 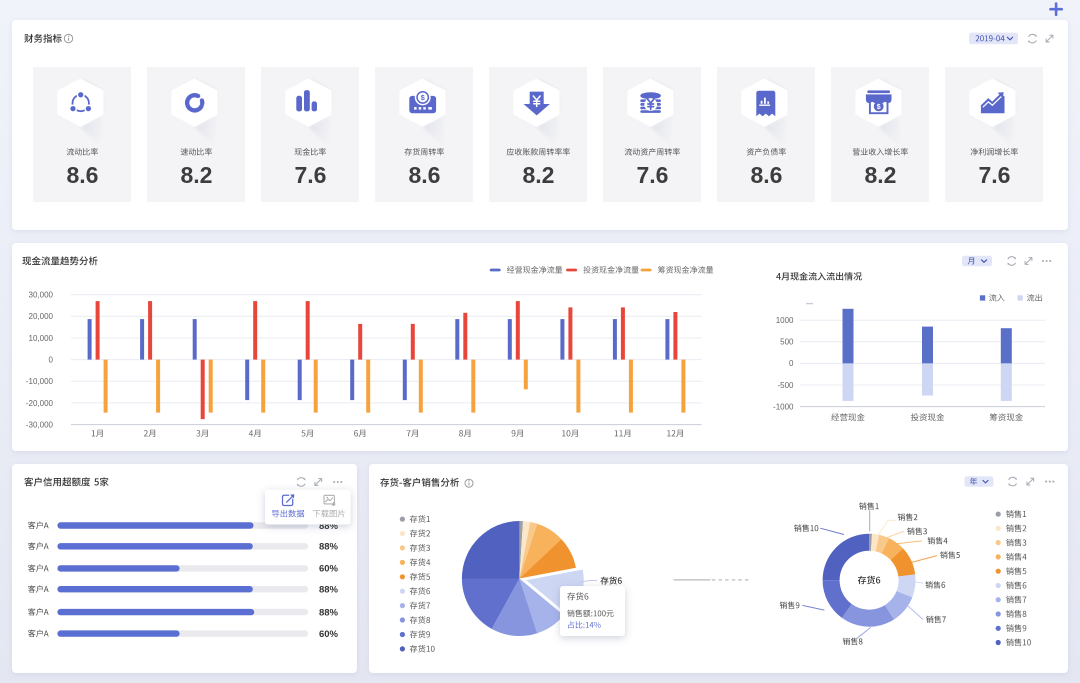 I want to click on svg-text: 30,000, so click(x=41, y=295).